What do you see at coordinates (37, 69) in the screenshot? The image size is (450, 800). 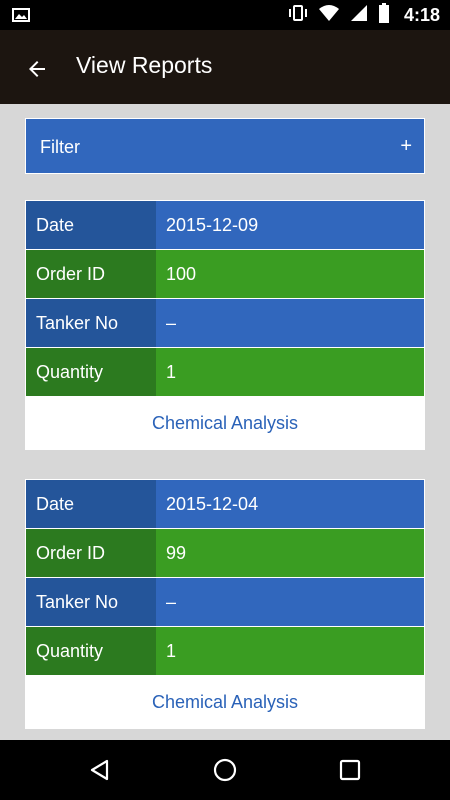 I see `arrow-back-icon` at bounding box center [37, 69].